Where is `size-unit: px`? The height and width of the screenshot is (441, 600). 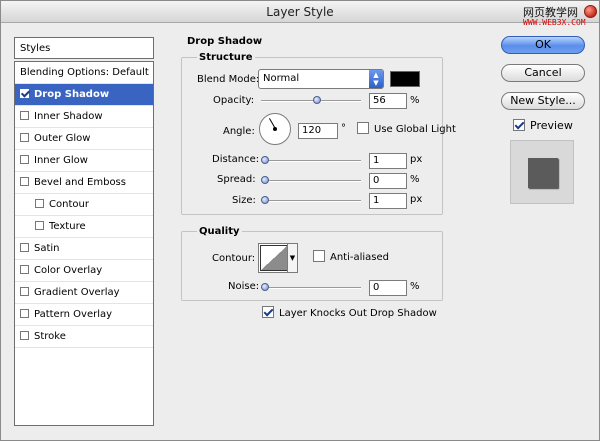
size-unit: px is located at coordinates (416, 199).